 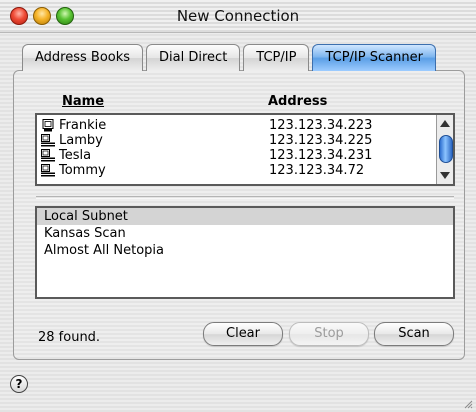 I want to click on host-address: 123.123.34.72, so click(x=317, y=170).